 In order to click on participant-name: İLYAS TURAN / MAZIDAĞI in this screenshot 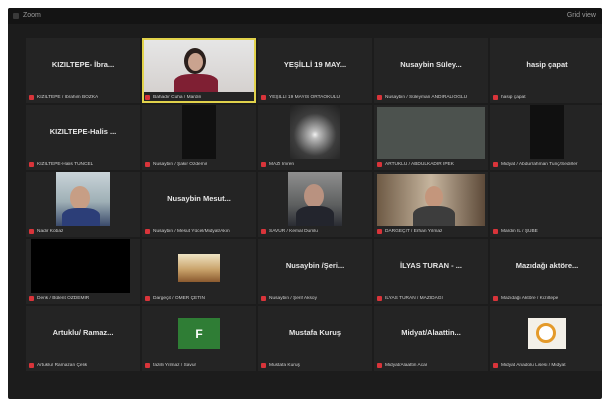, I will do `click(414, 298)`.